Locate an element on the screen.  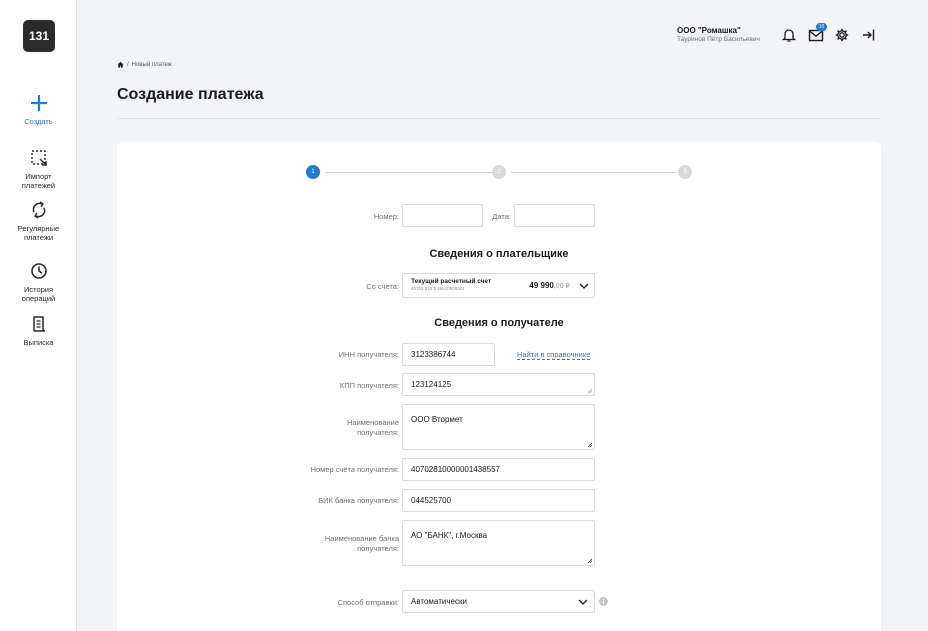
sidebar-item-label: История операций is located at coordinates (38, 294).